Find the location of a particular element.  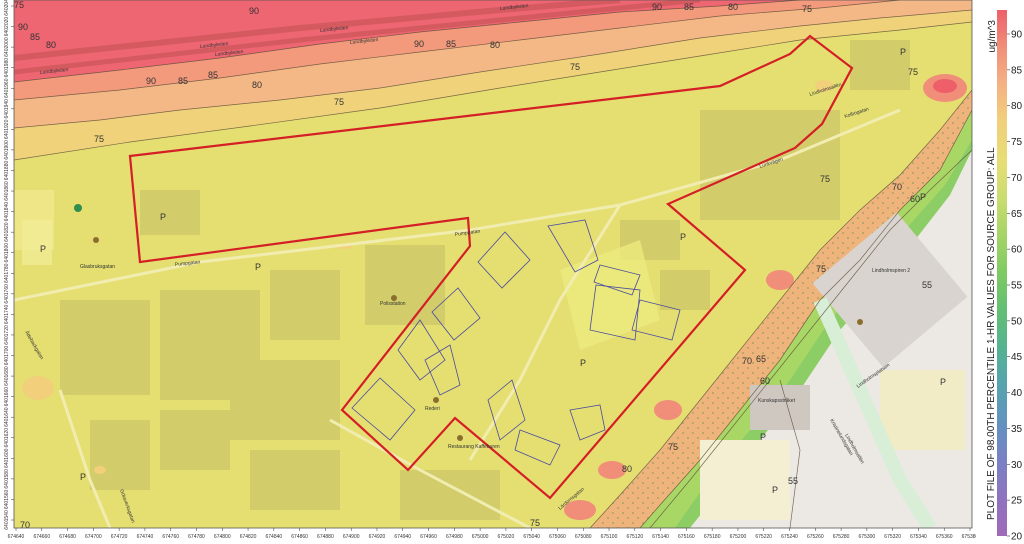

legend-tick-label: 85 is located at coordinates (1017, 70).